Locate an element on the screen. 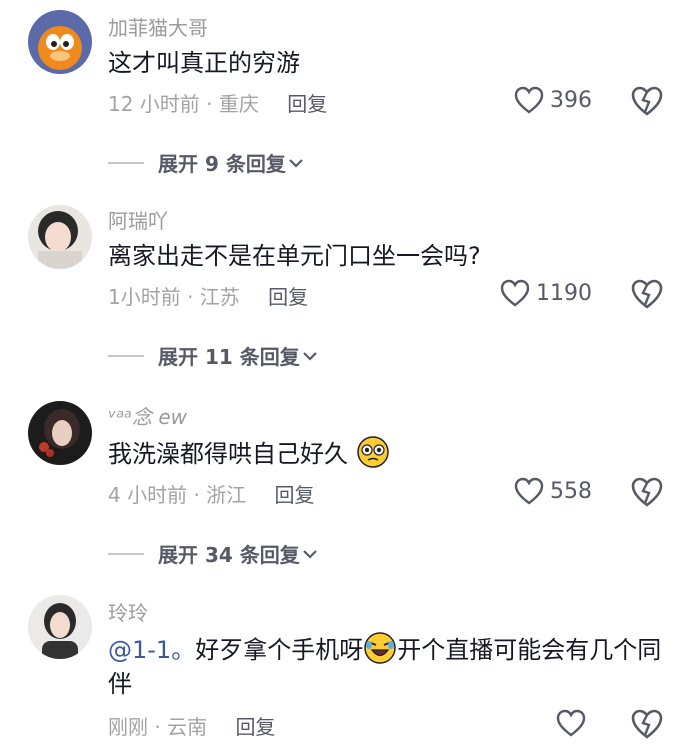 This screenshot has width=690, height=753. username: 加菲猫大哥 is located at coordinates (158, 26).